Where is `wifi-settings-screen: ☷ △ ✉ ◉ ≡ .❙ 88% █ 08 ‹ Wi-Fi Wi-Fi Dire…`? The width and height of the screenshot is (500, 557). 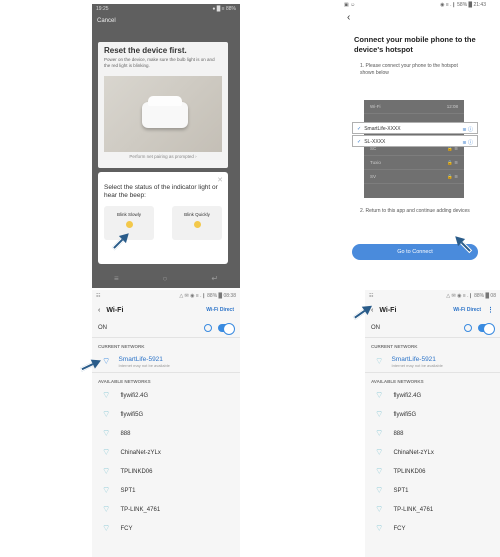 wifi-settings-screen: ☷ △ ✉ ◉ ≡ .❙ 88% █ 08 ‹ Wi-Fi Wi-Fi Dire… is located at coordinates (432, 423).